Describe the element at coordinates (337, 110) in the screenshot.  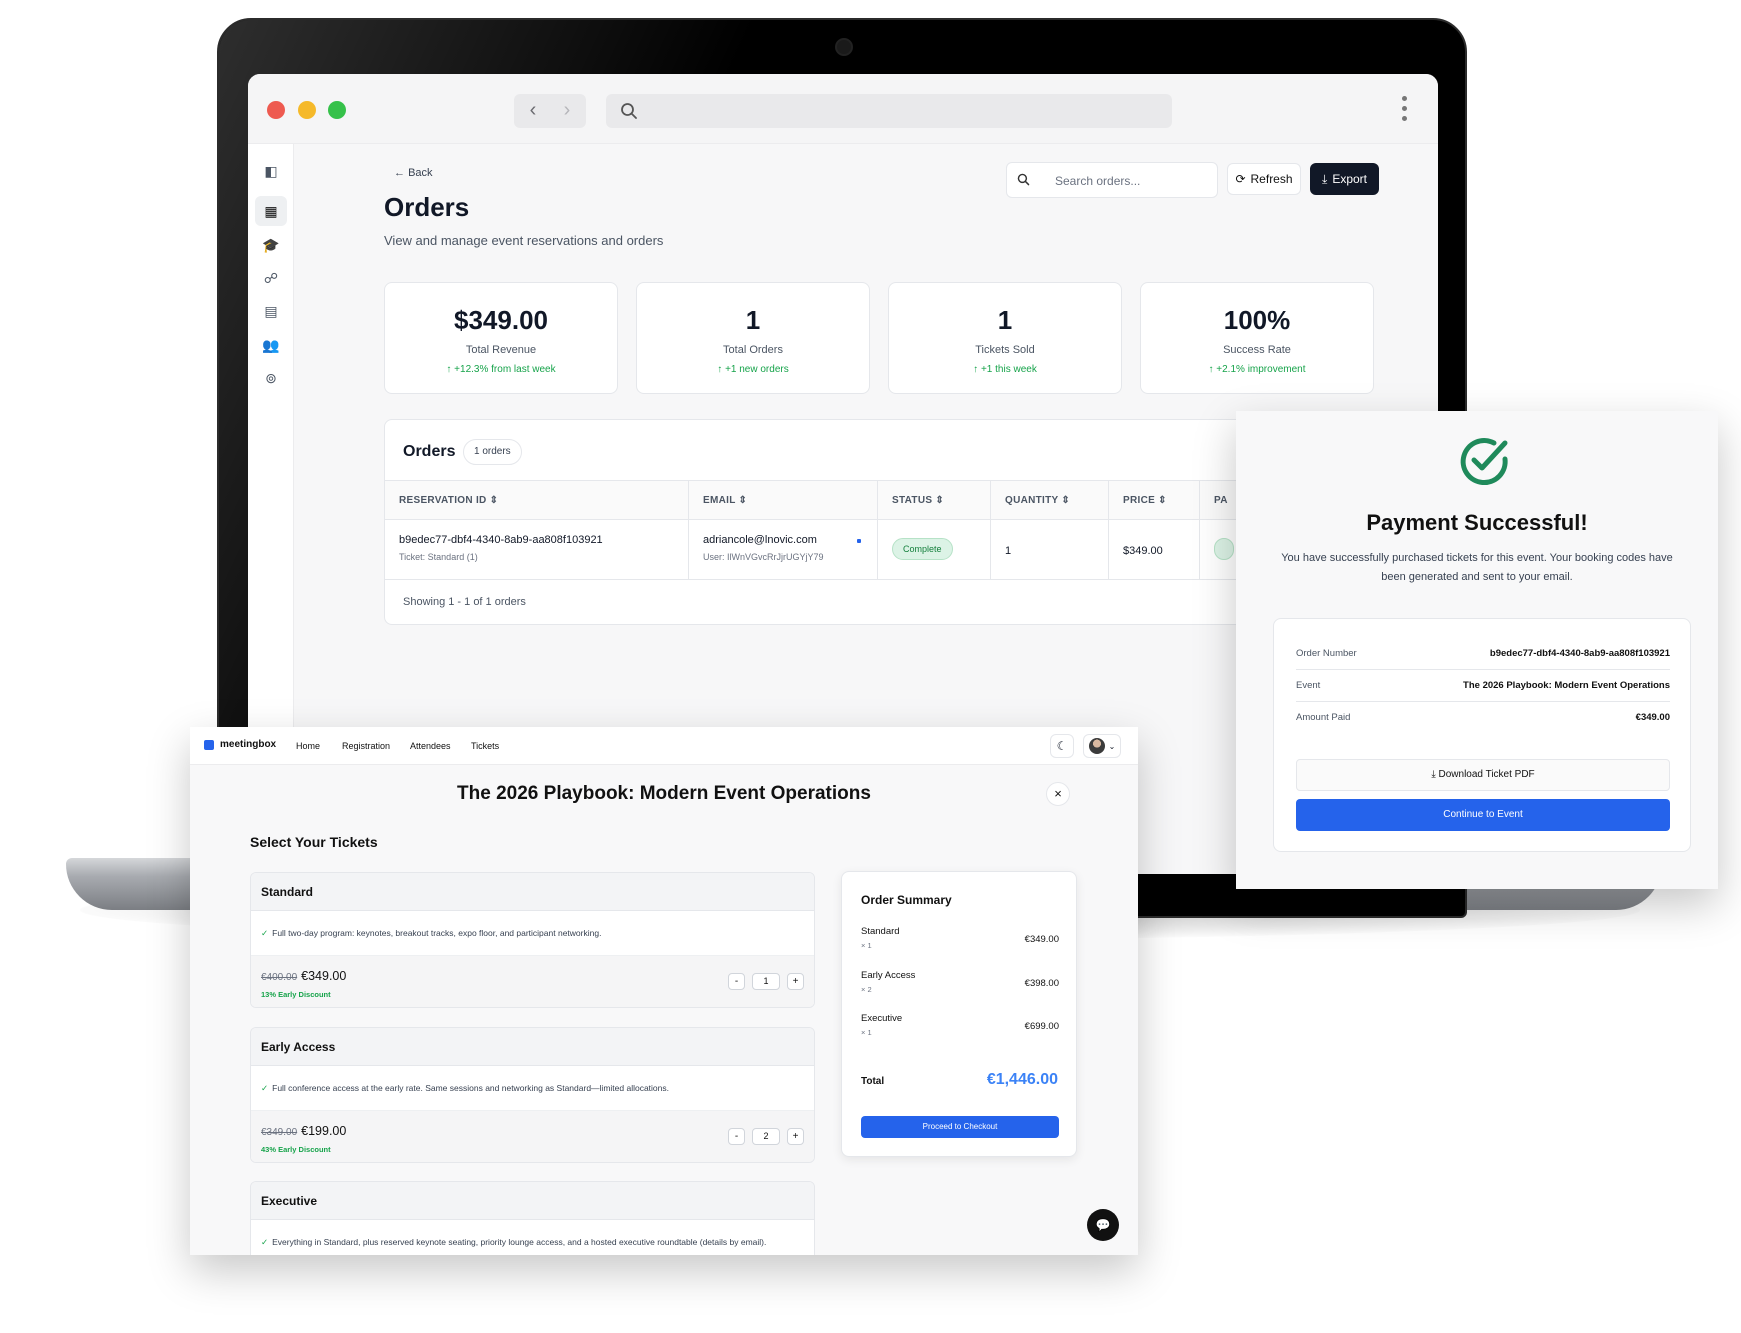
I see `window-maximize-button` at that location.